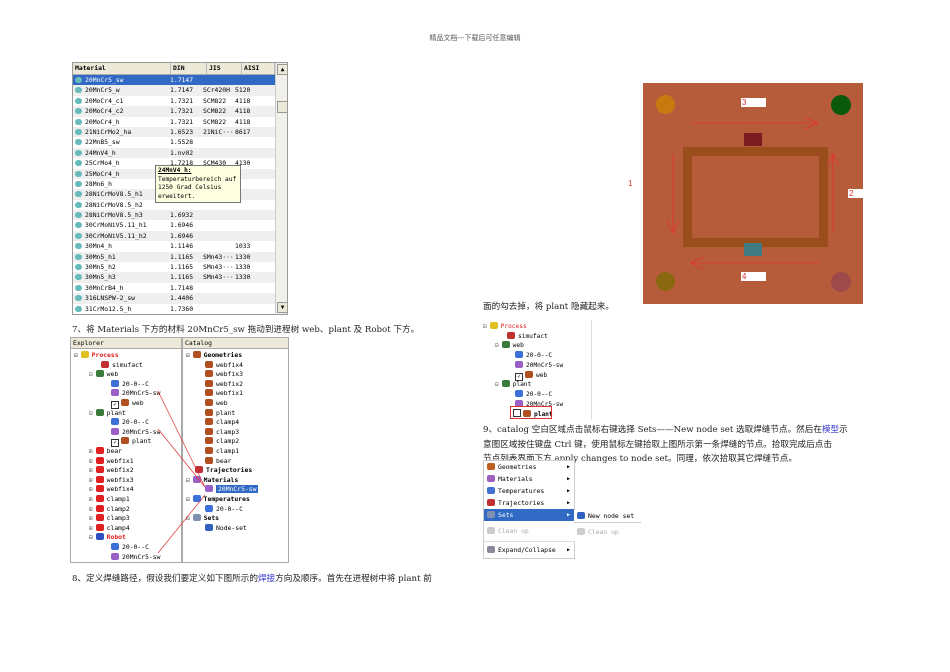 This screenshot has width=950, height=672. What do you see at coordinates (218, 461) in the screenshot?
I see `tree-item: bear` at bounding box center [218, 461].